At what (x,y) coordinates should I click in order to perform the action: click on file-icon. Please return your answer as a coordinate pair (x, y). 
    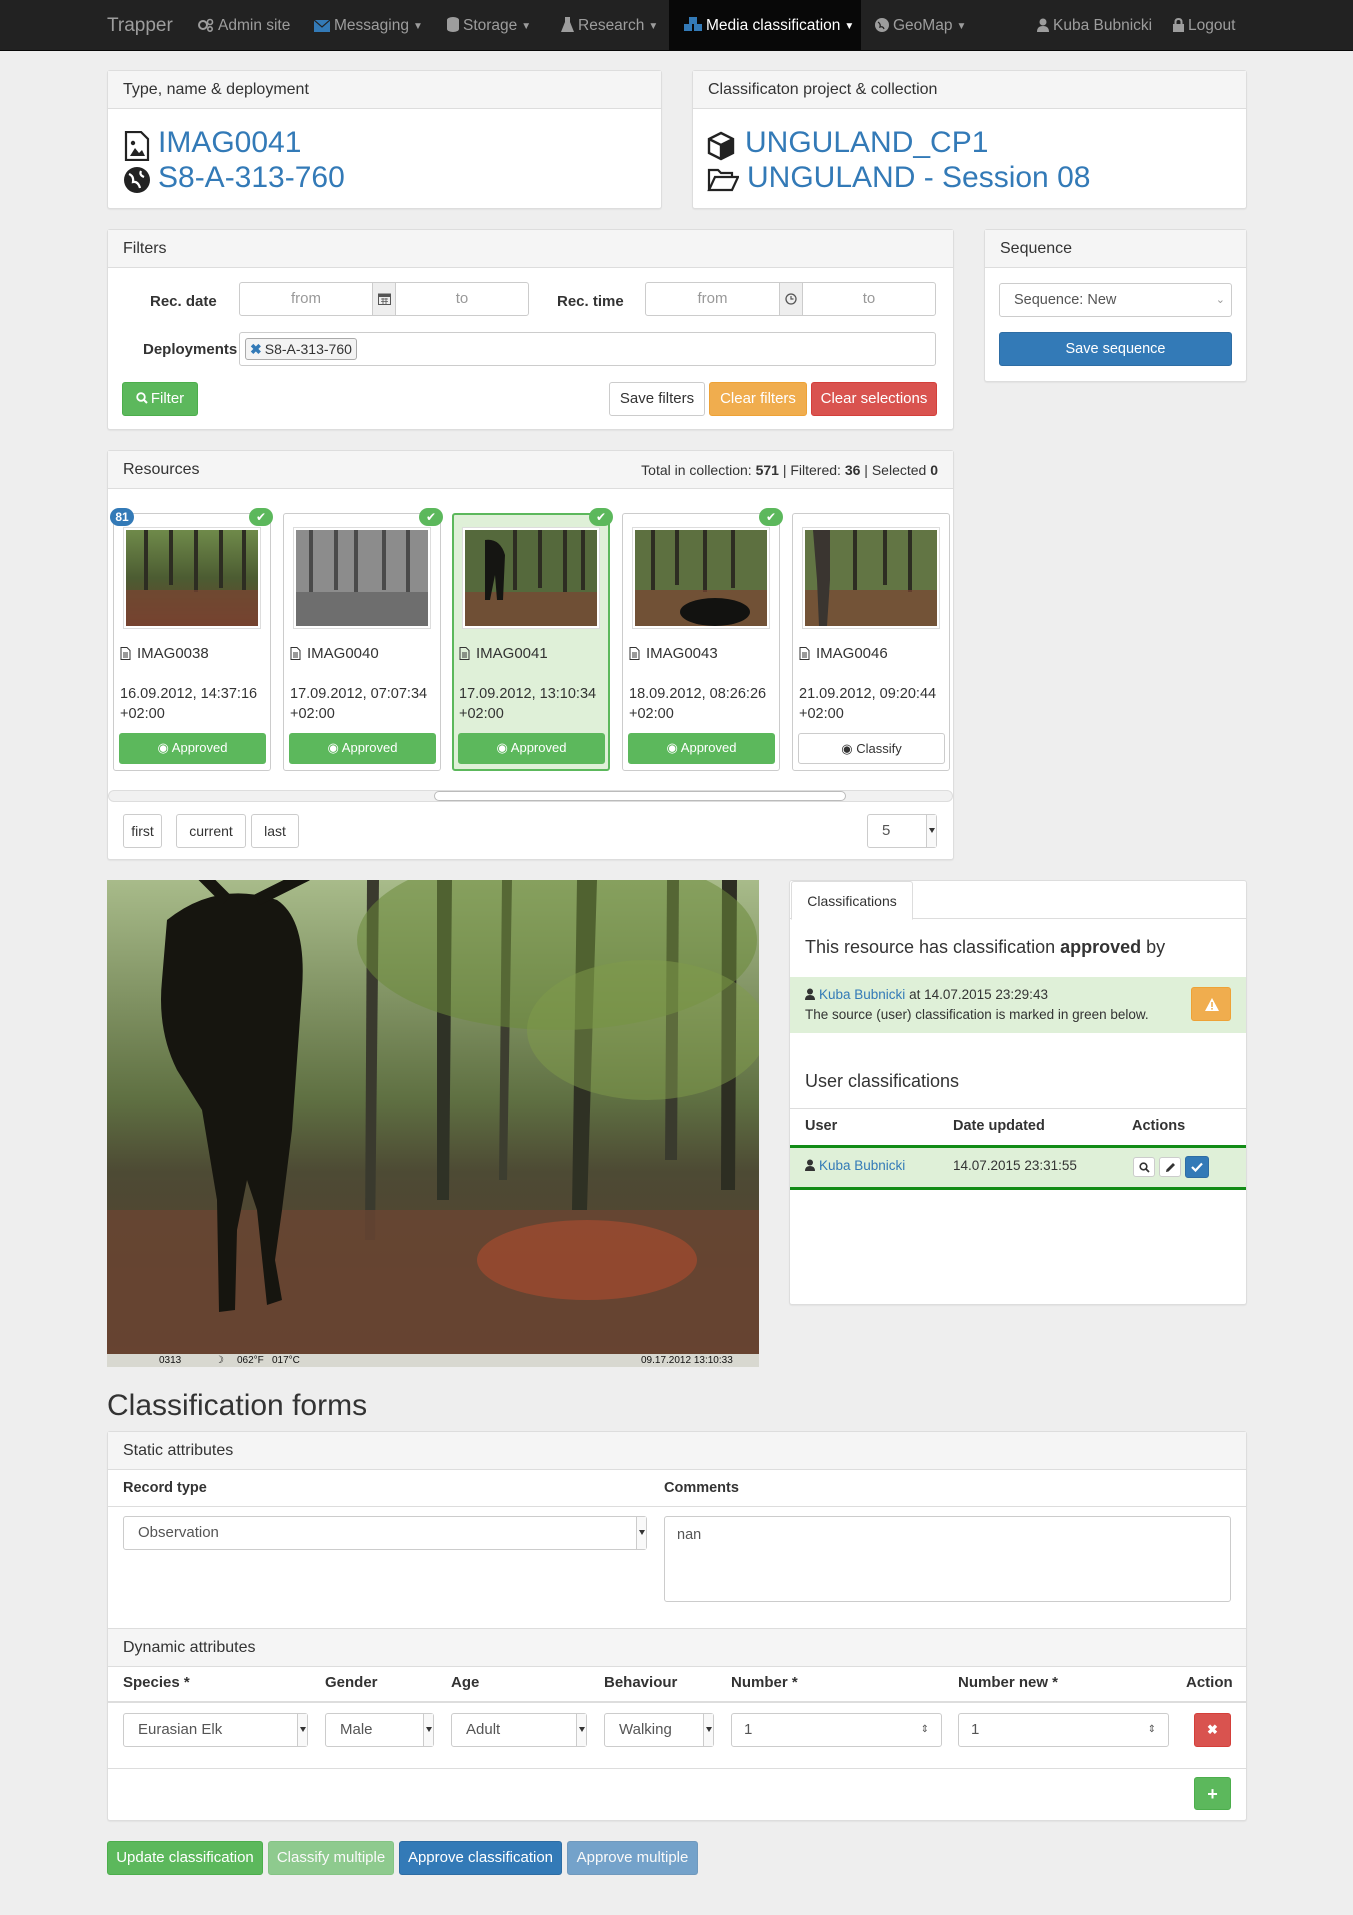
    Looking at the image, I should click on (125, 653).